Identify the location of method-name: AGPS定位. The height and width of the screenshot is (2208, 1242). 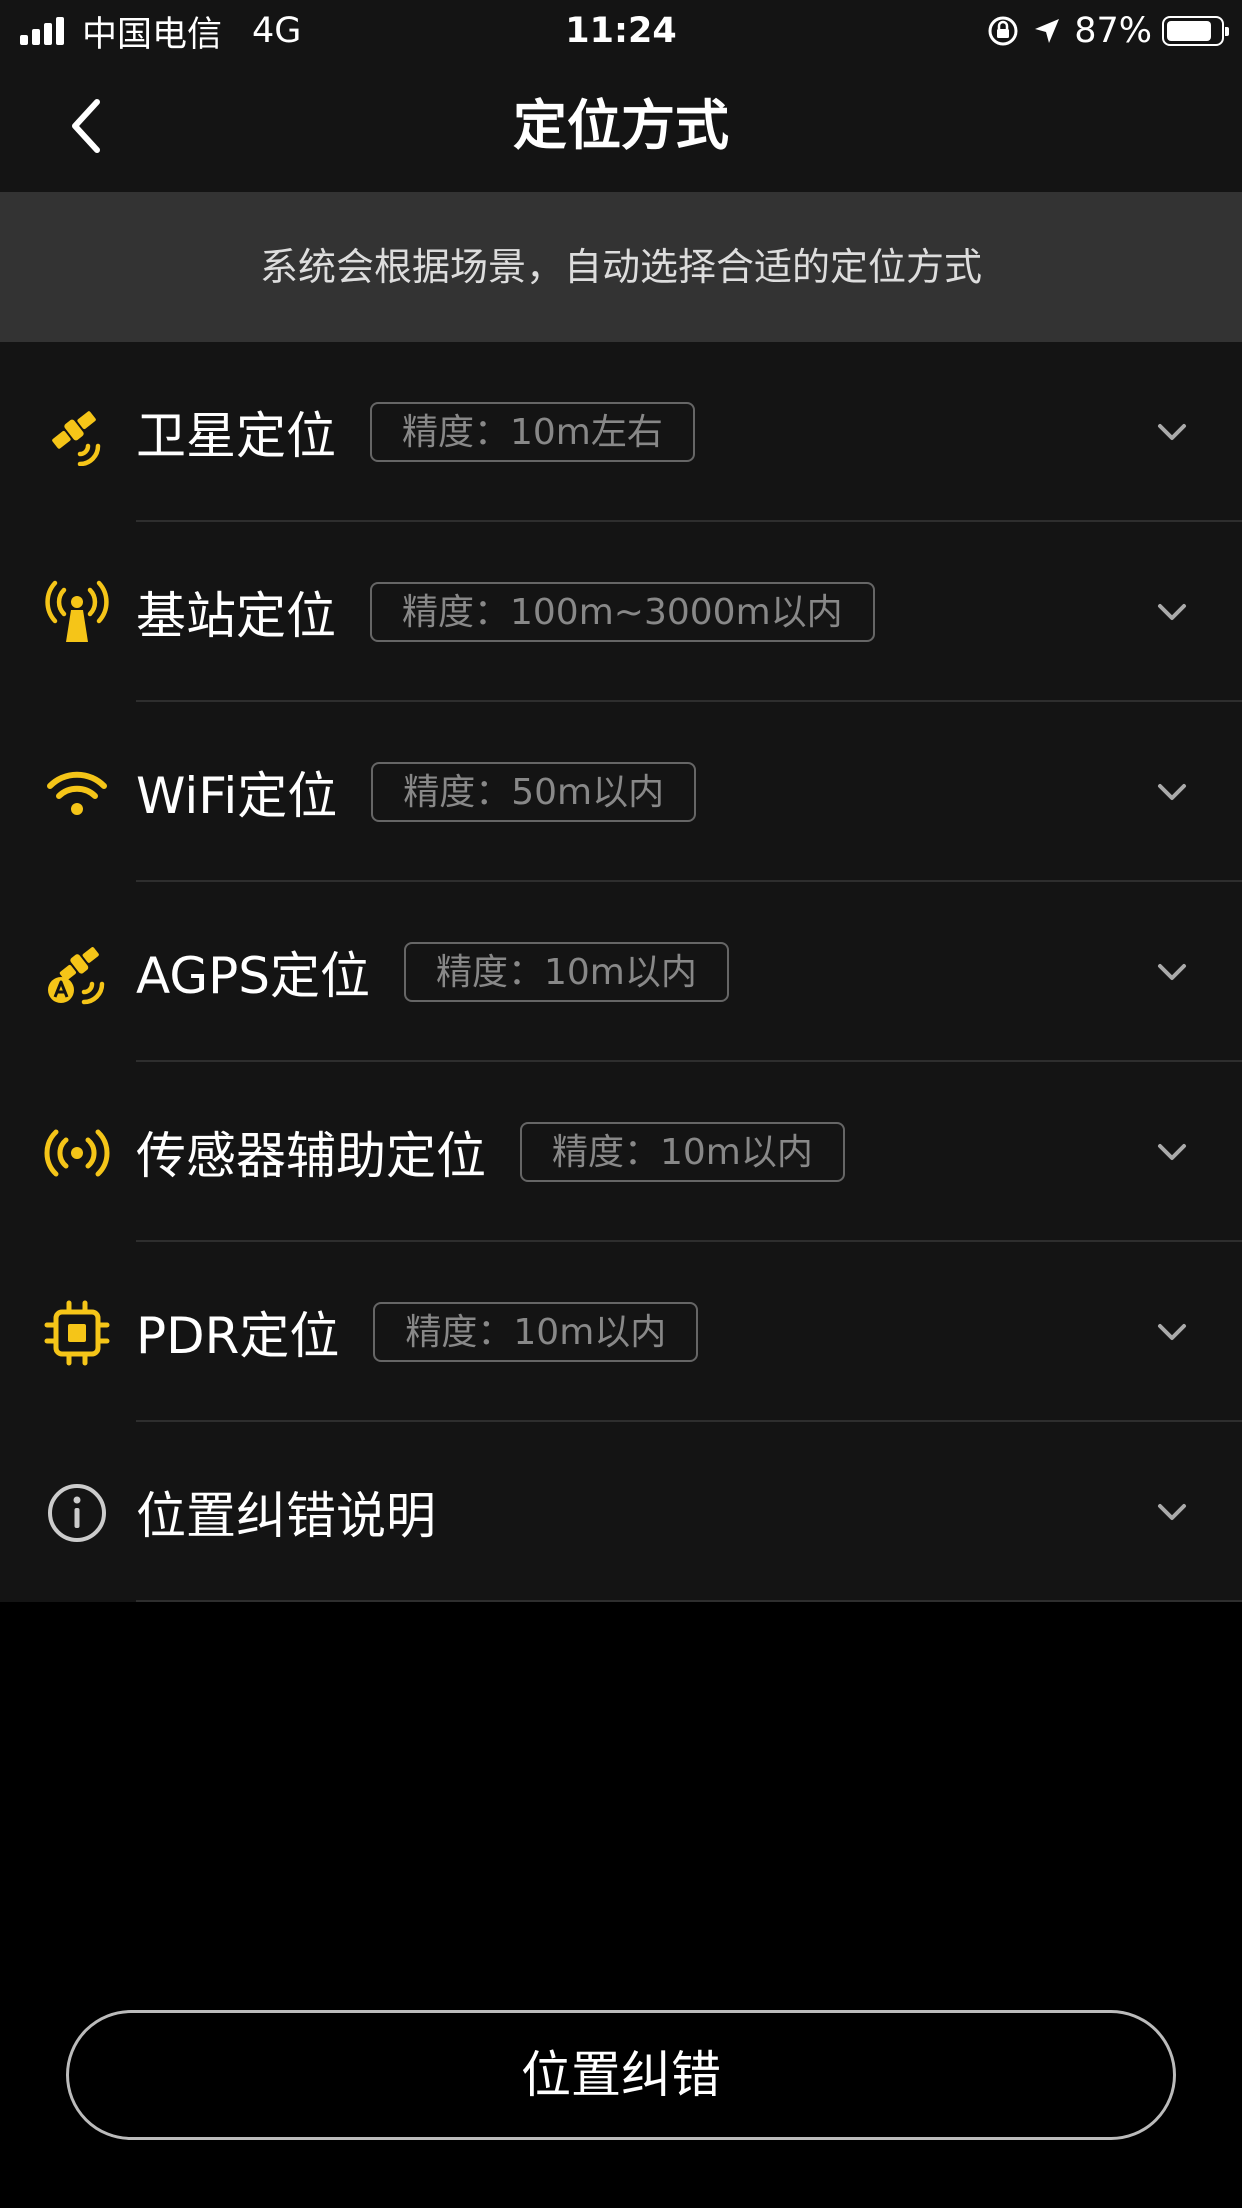
(253, 976).